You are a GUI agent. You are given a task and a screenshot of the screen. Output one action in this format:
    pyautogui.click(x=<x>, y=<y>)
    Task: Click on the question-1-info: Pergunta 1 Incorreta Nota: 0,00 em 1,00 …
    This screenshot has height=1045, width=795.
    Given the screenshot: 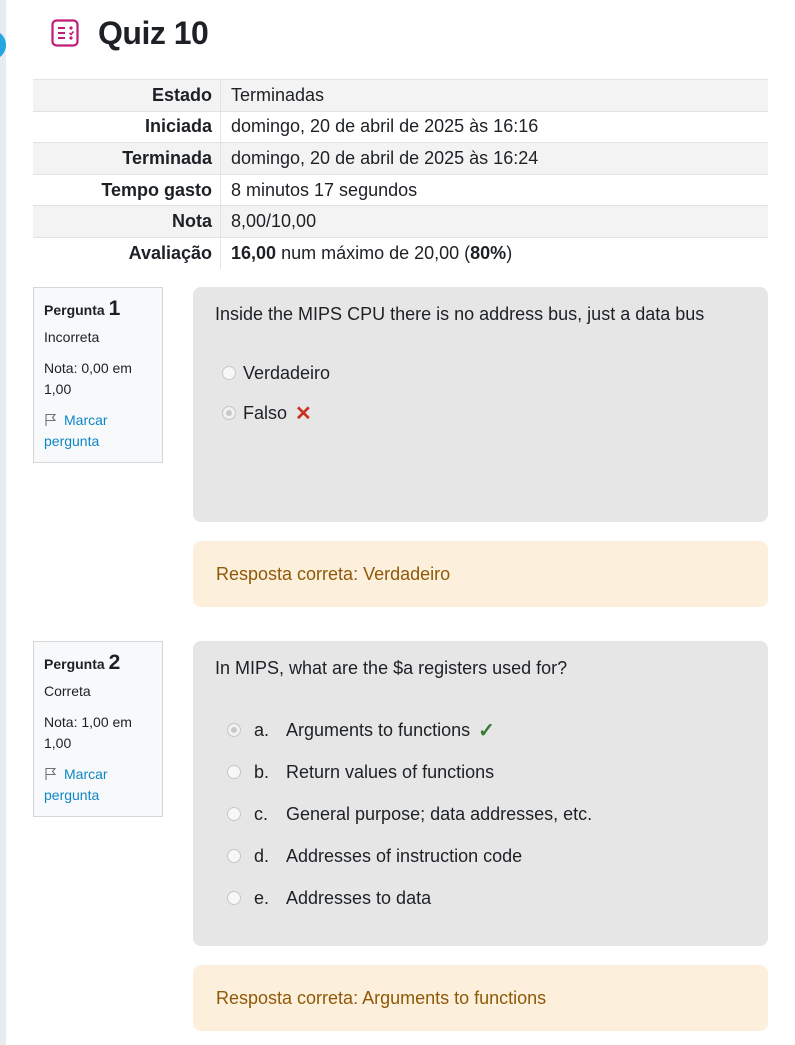 What is the action you would take?
    pyautogui.click(x=98, y=375)
    